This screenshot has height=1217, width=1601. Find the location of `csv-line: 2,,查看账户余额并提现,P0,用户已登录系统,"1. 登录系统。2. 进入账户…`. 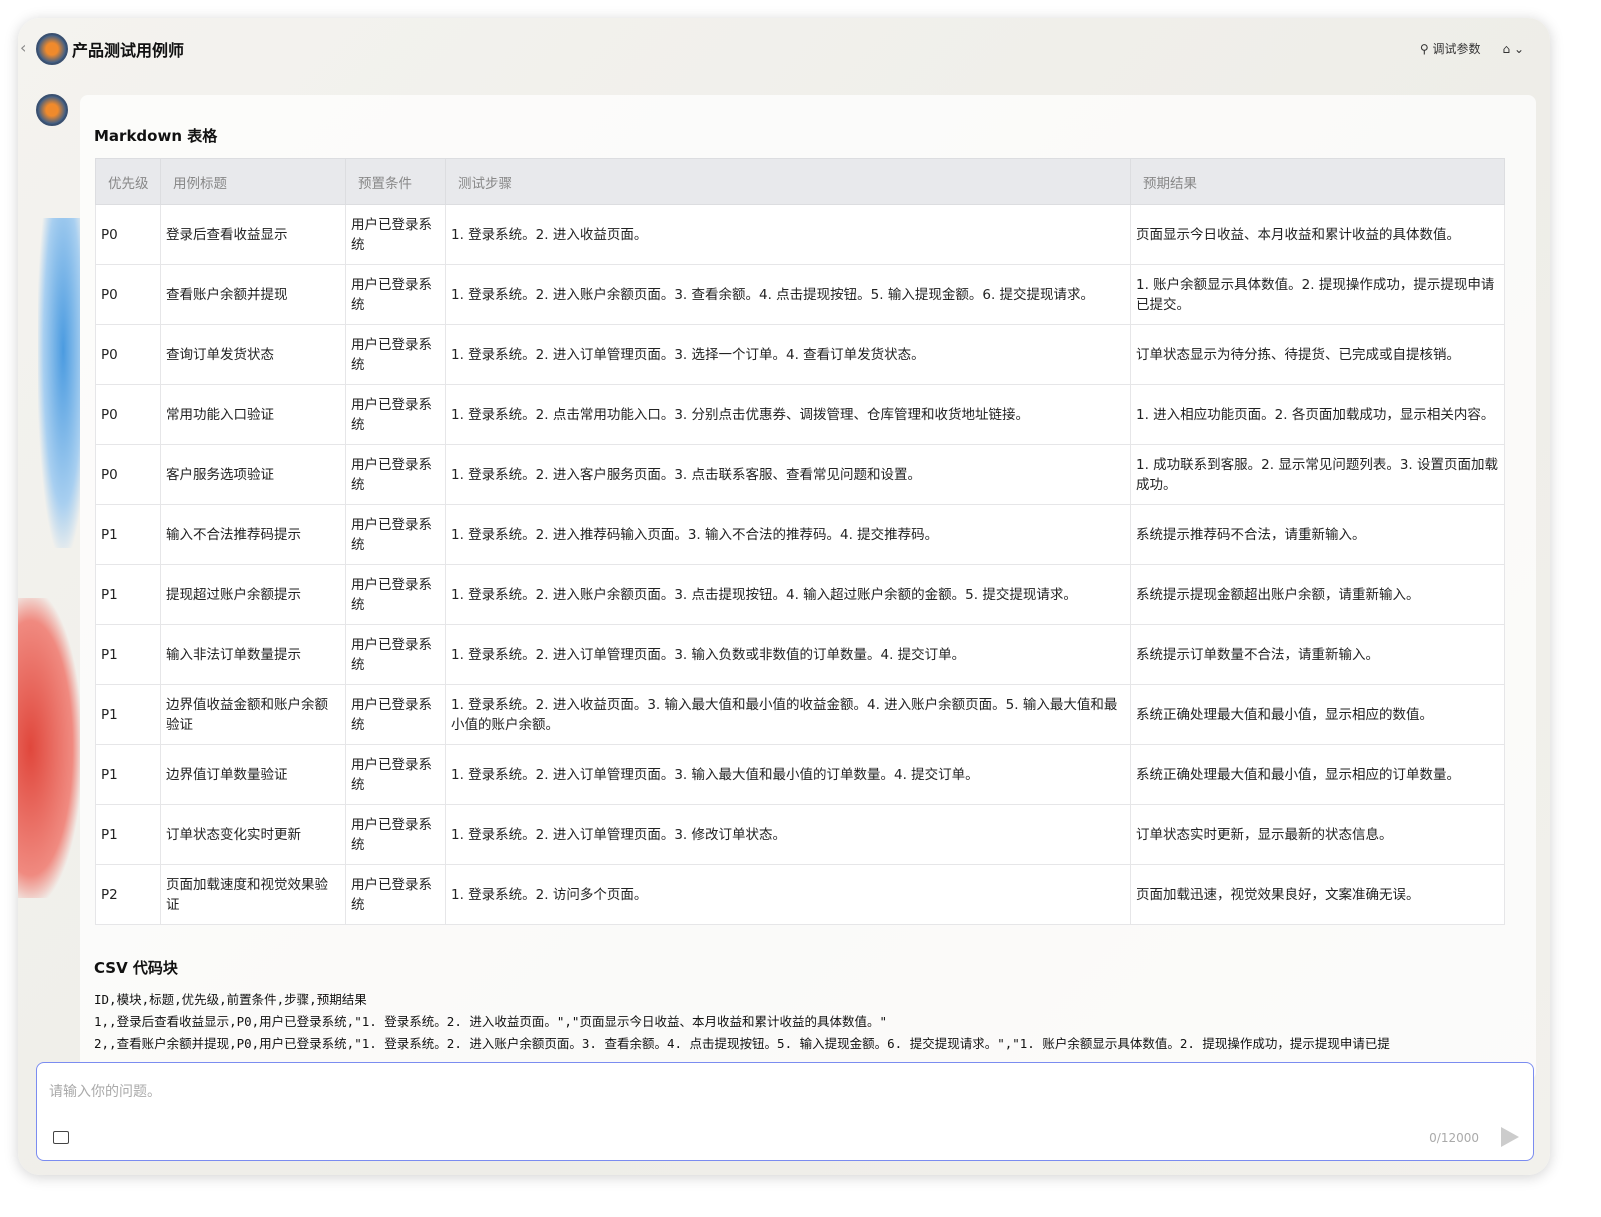

csv-line: 2,,查看账户余额并提现,P0,用户已登录系统,"1. 登录系统。2. 进入账户… is located at coordinates (742, 1043).